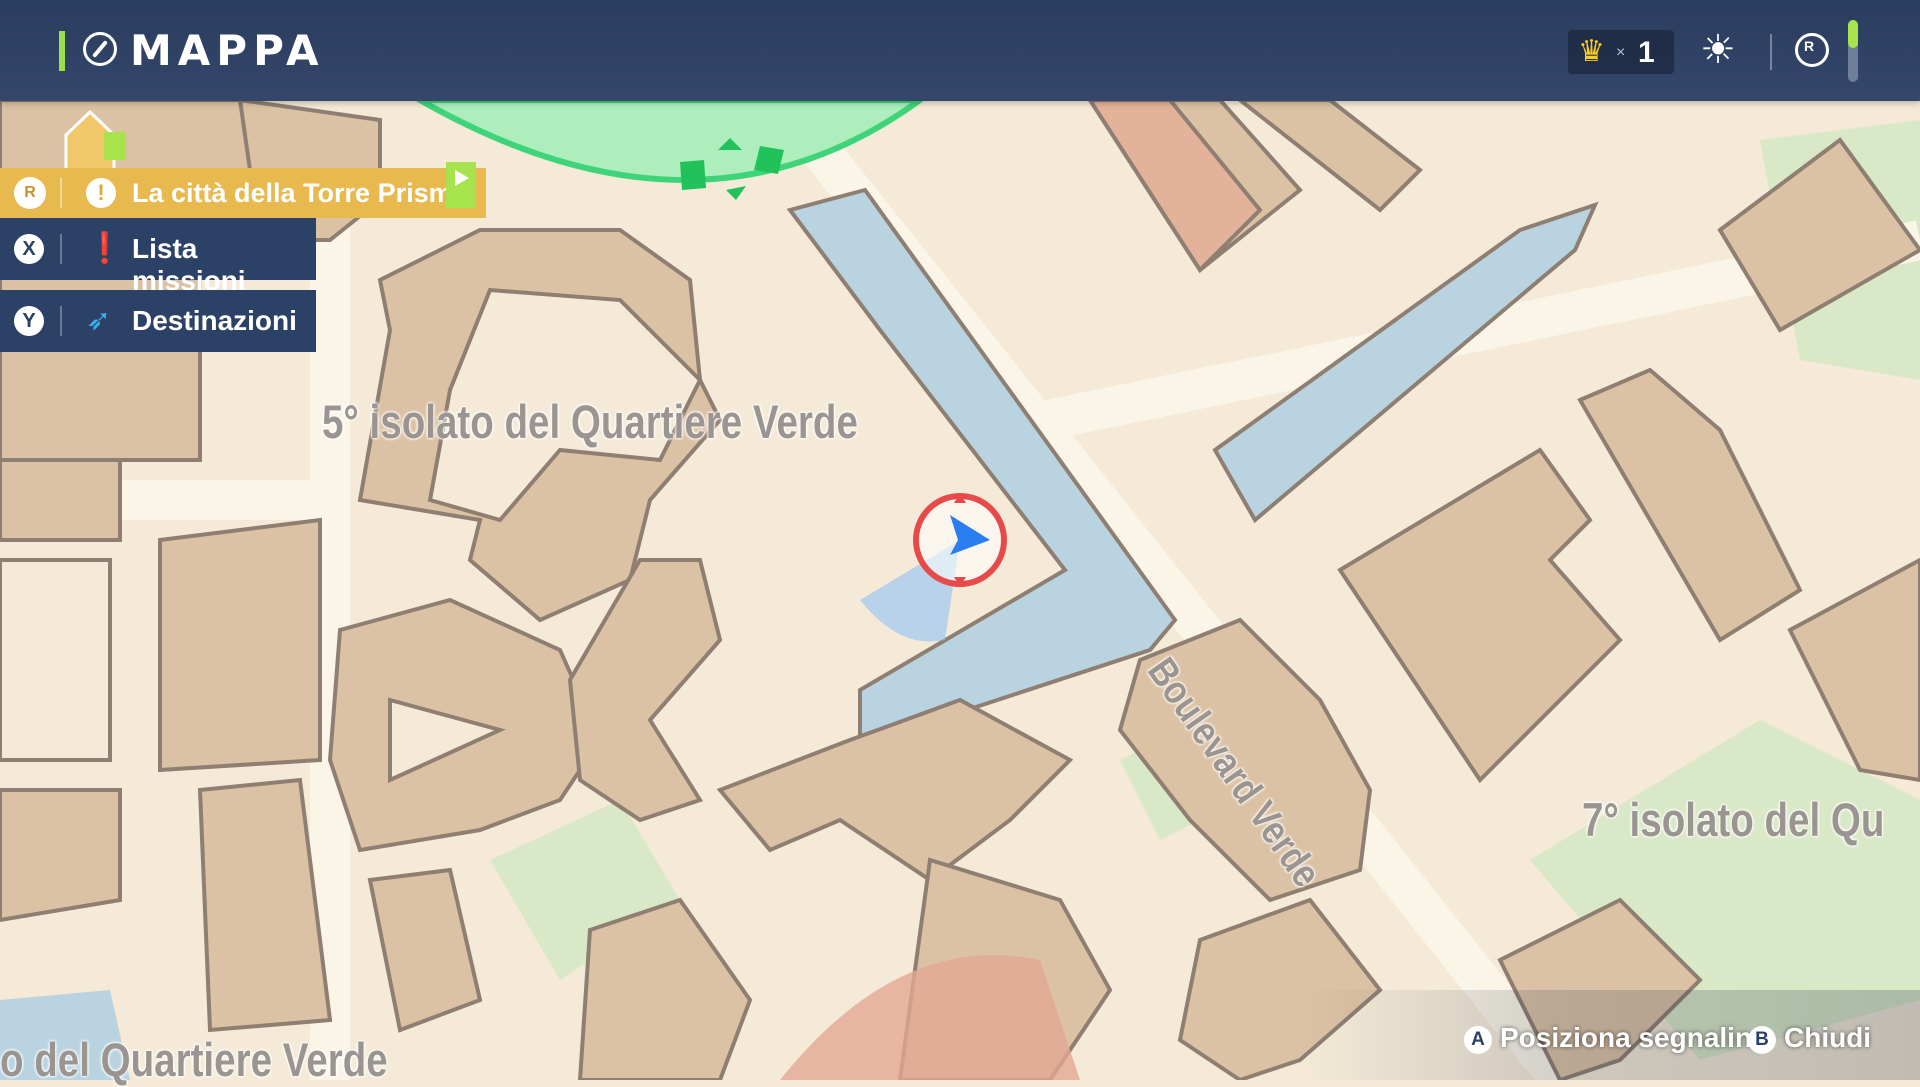  I want to click on place-marker-label: Posiziona segnalino, so click(1635, 1037).